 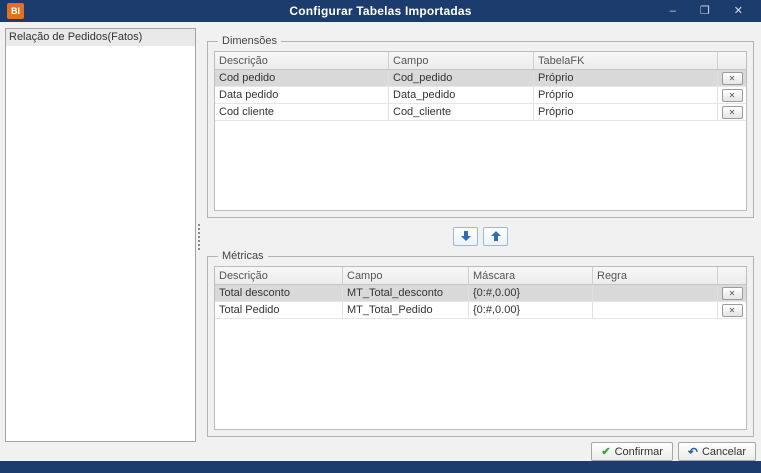 I want to click on cell-descricao: Cod cliente, so click(x=302, y=112).